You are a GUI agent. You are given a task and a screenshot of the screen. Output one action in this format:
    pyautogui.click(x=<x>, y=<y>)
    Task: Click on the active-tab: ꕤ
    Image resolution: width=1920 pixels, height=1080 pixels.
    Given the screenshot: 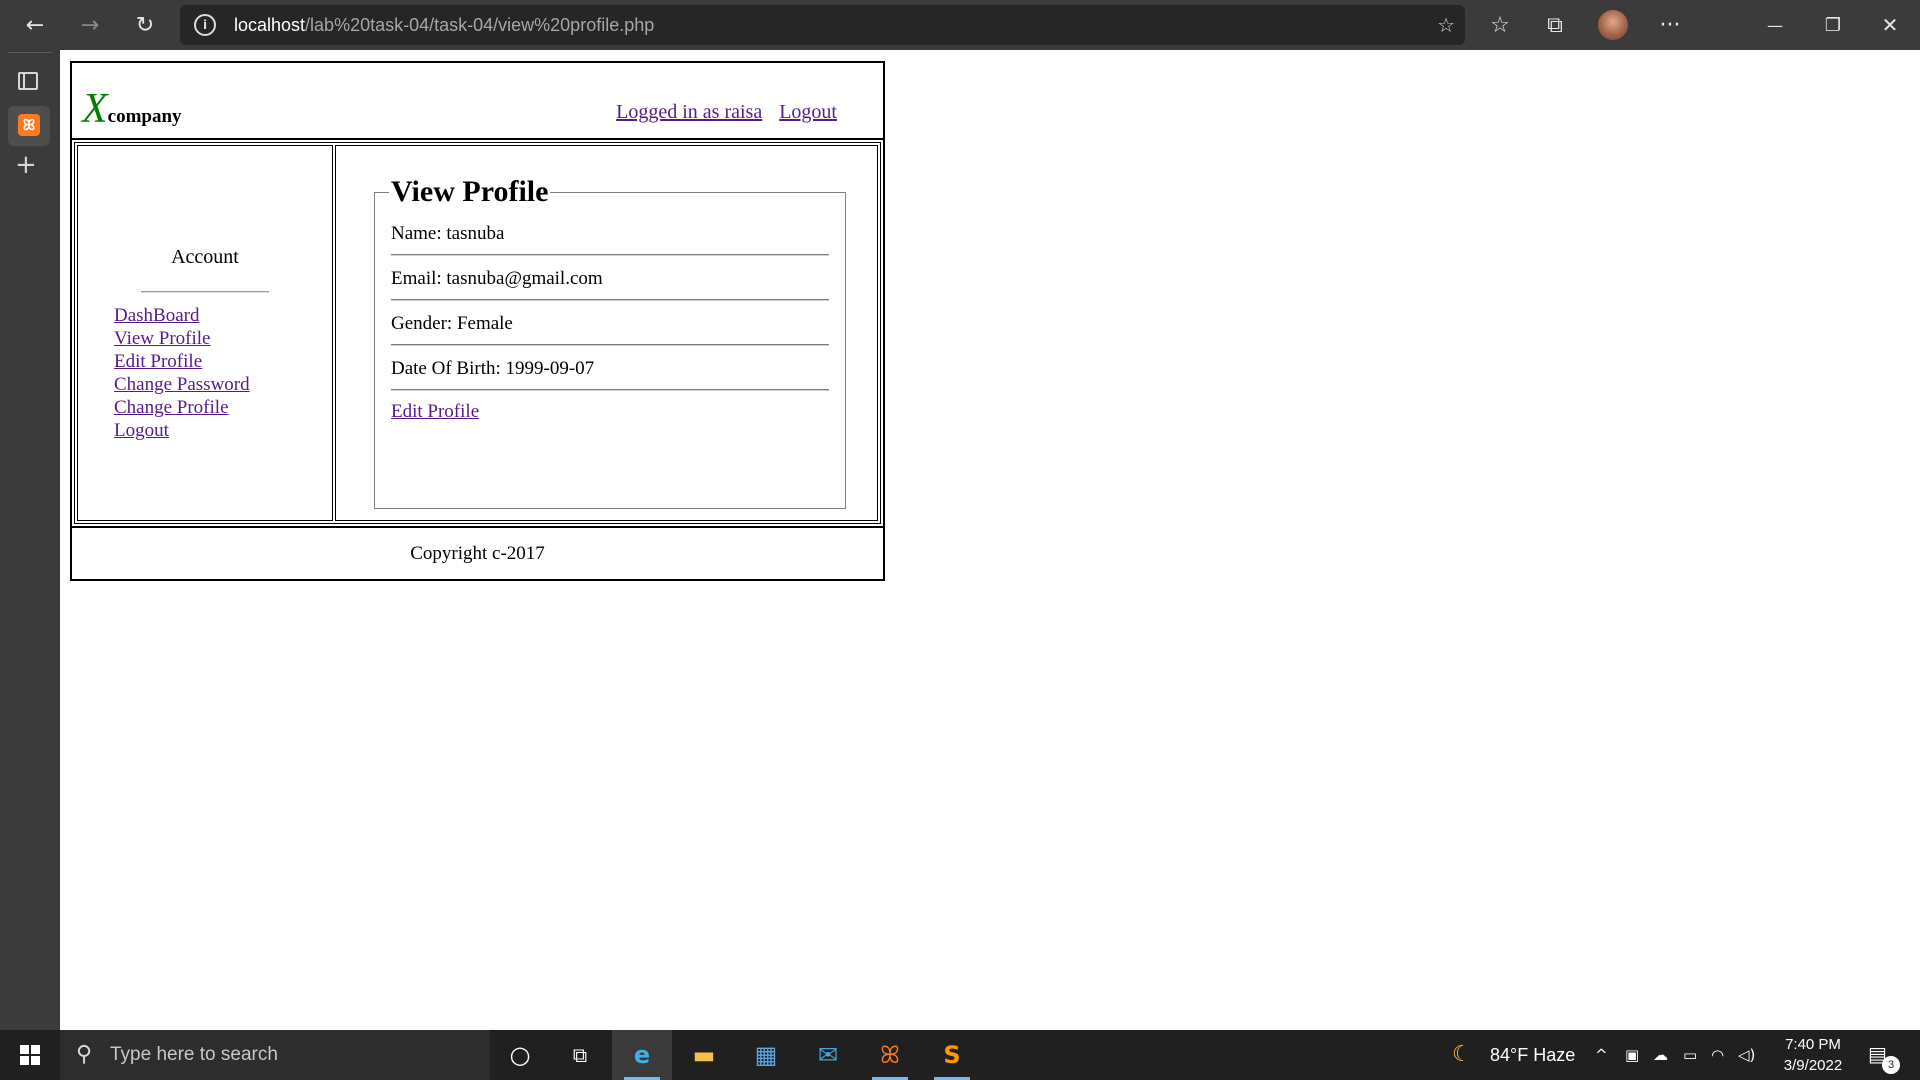 What is the action you would take?
    pyautogui.click(x=29, y=126)
    